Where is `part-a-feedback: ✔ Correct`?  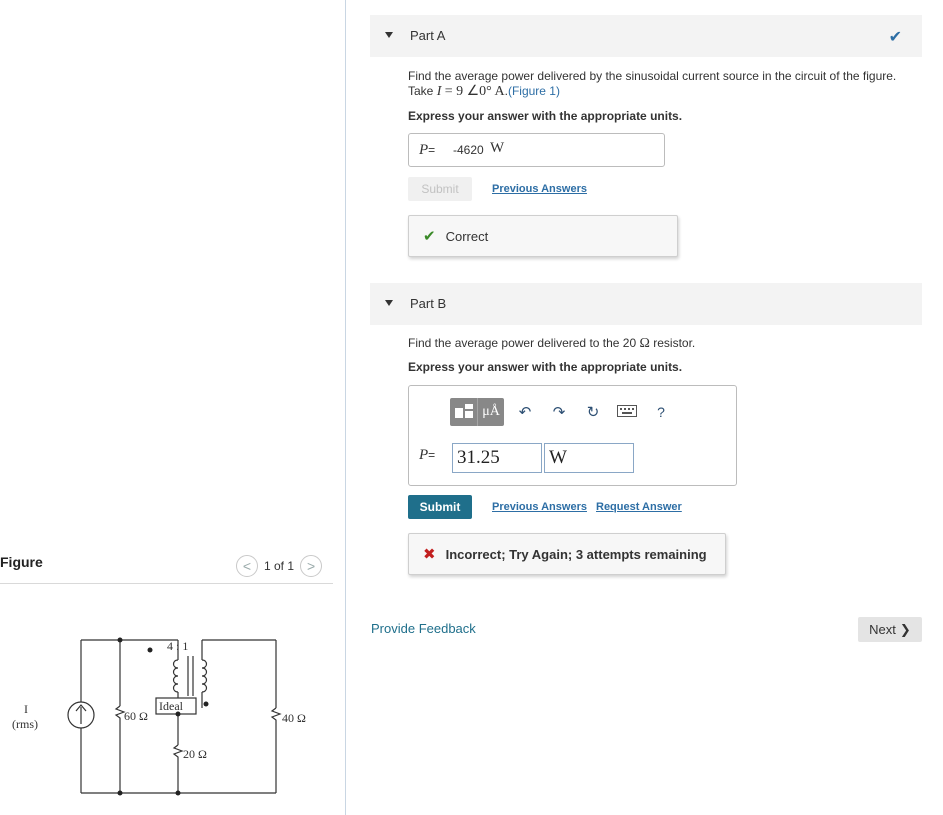
part-a-feedback: ✔ Correct is located at coordinates (543, 236).